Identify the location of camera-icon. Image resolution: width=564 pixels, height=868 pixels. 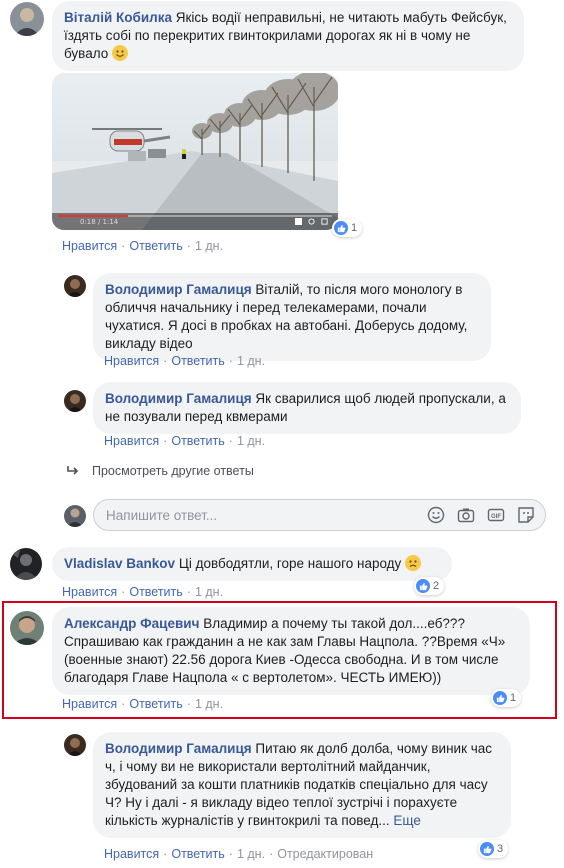
(466, 515).